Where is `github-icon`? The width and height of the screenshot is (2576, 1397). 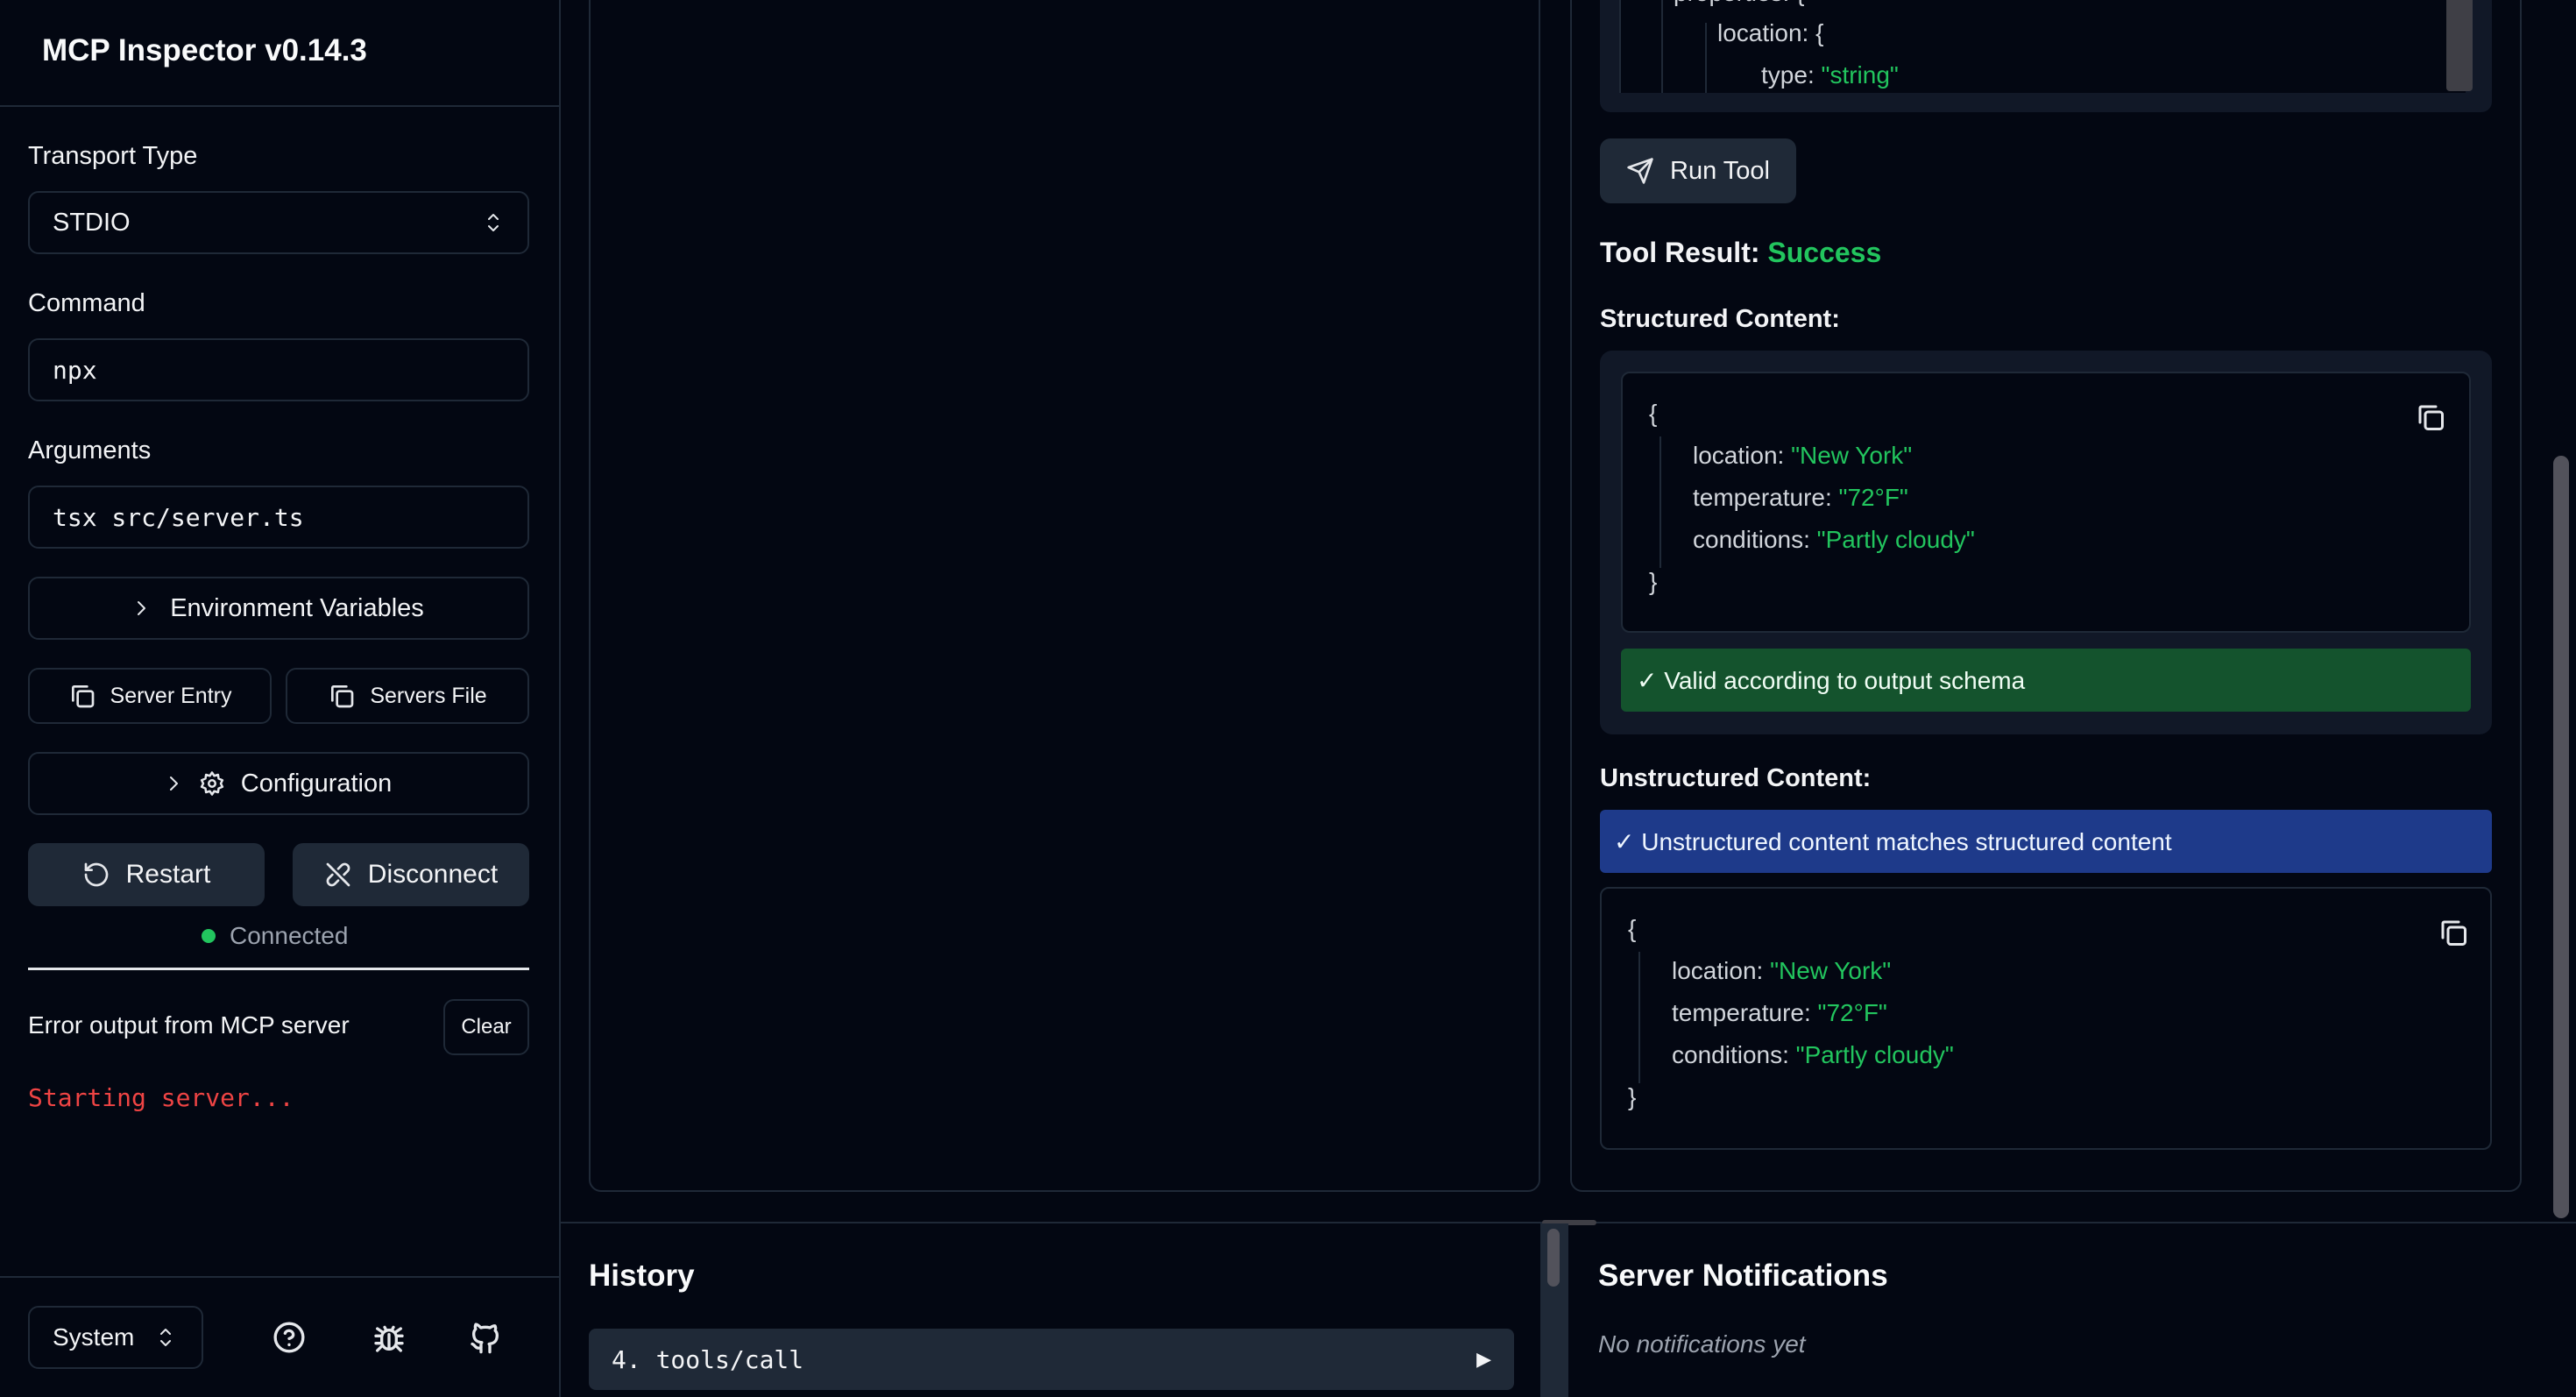 github-icon is located at coordinates (485, 1338).